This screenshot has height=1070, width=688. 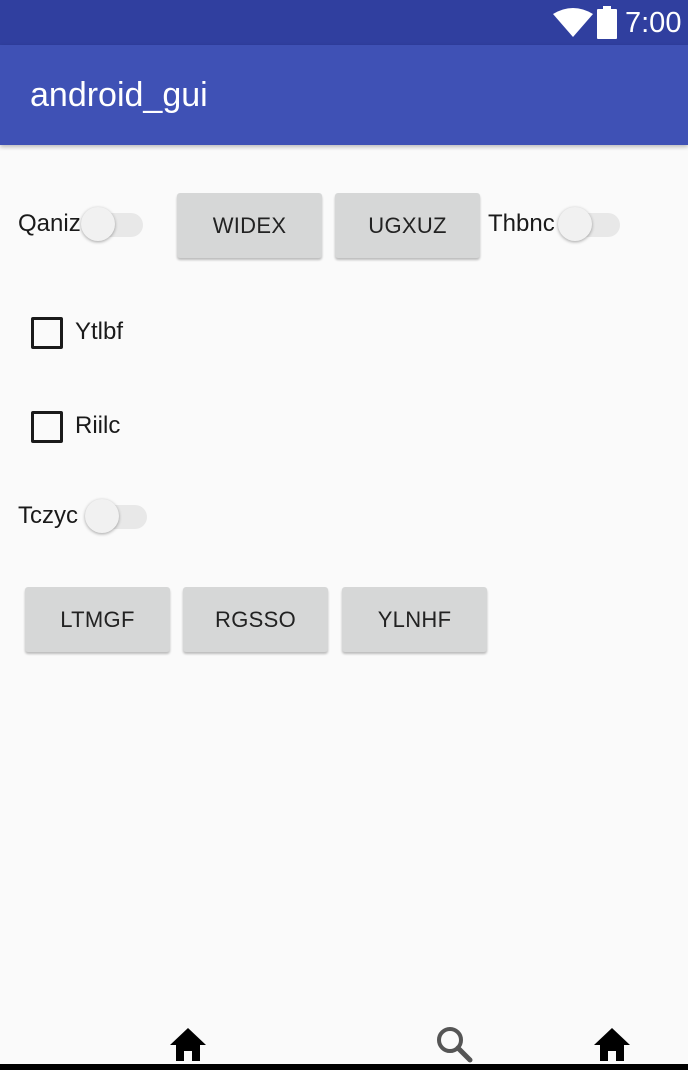 I want to click on switch-tczyc, so click(x=117, y=513).